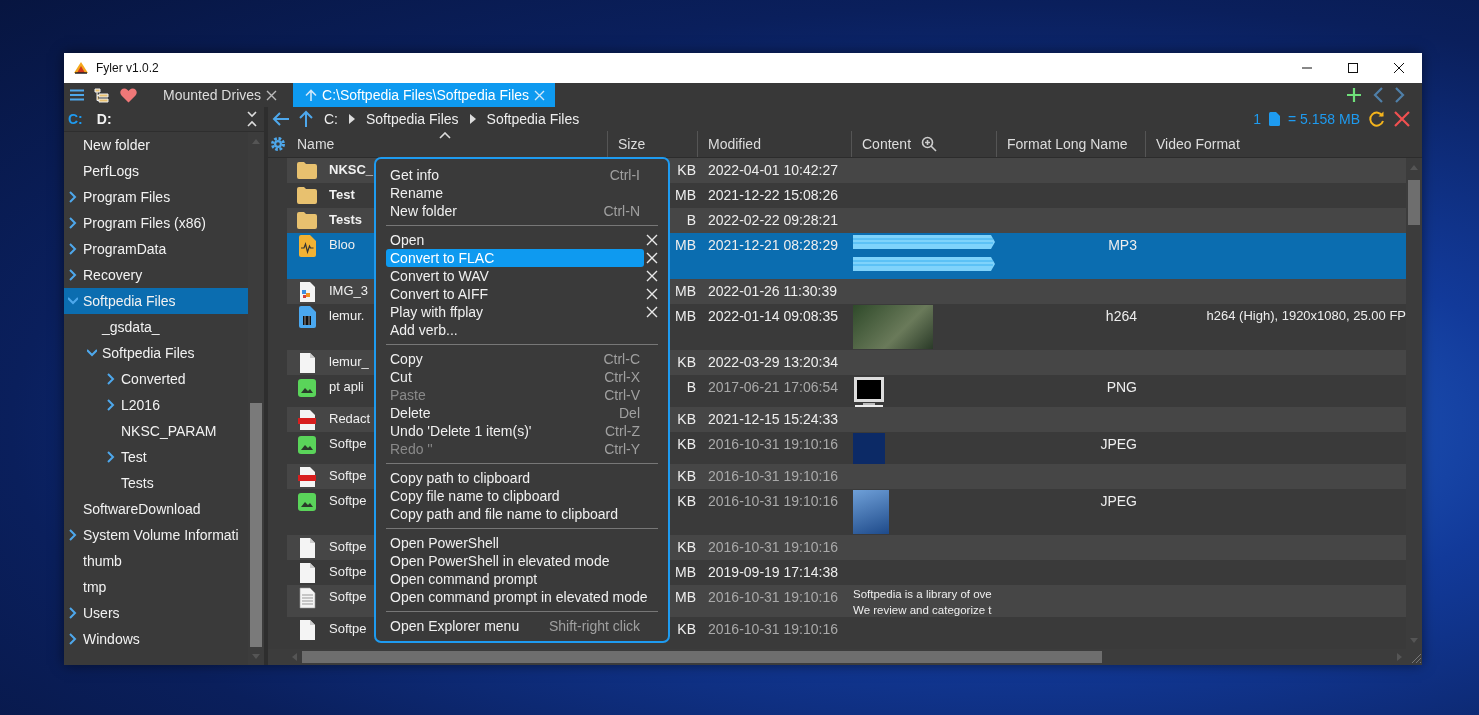 The image size is (1479, 715). Describe the element at coordinates (515, 175) in the screenshot. I see `menu-item: Get info Ctrl-I` at that location.